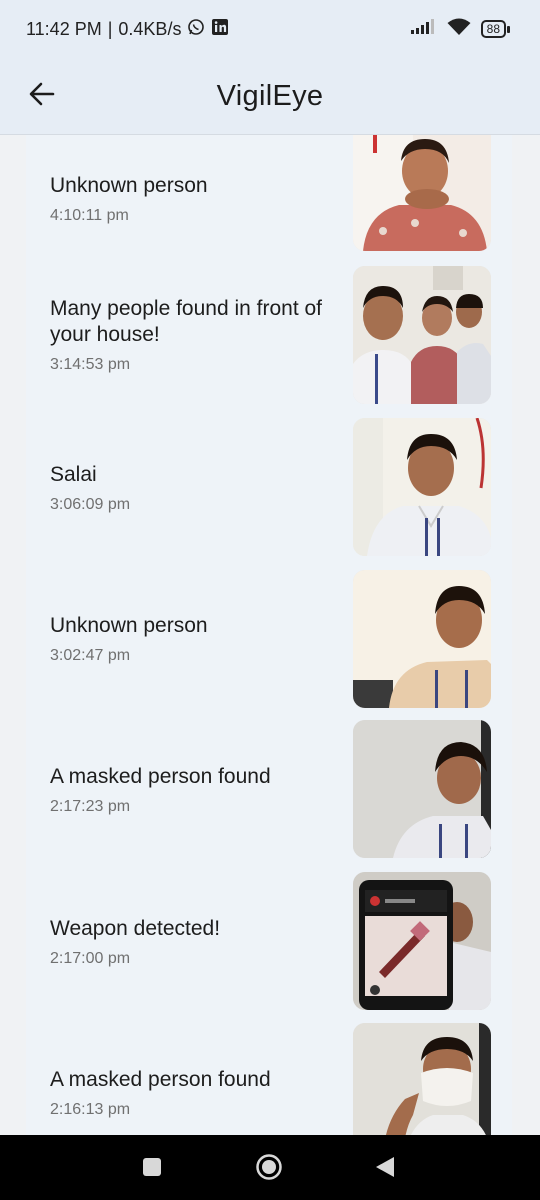  Describe the element at coordinates (73, 474) in the screenshot. I see `alert-title: Salai` at that location.